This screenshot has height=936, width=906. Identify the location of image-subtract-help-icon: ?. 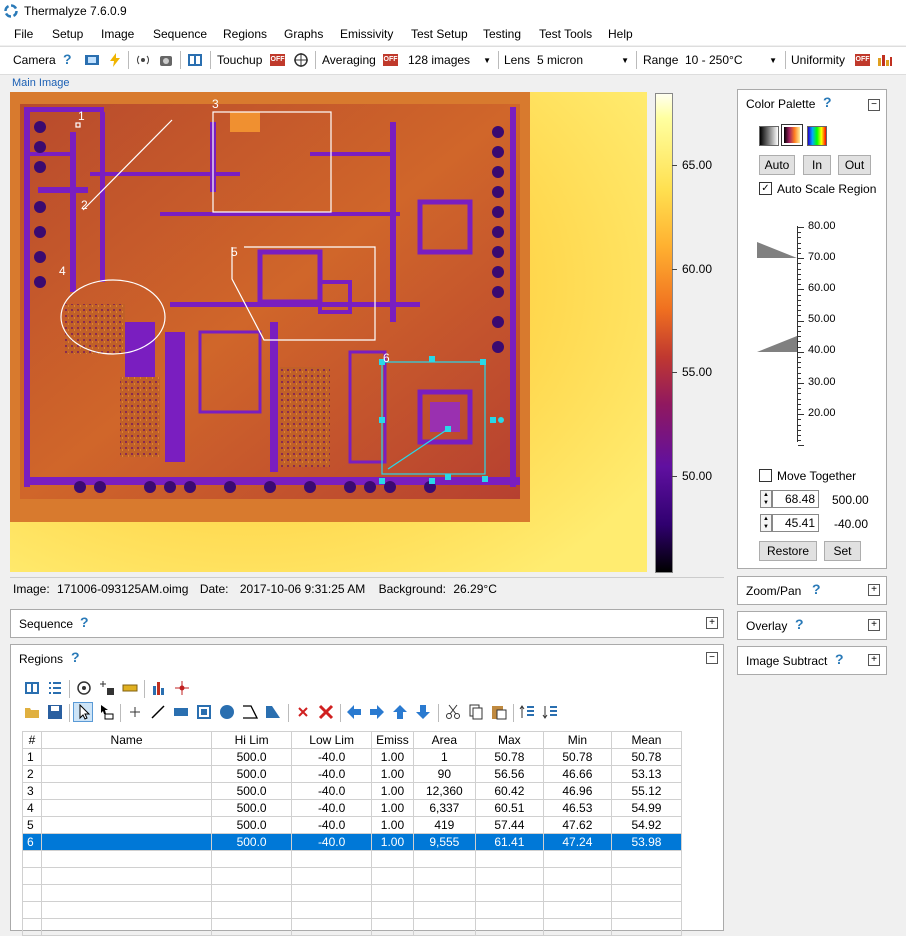
(839, 659).